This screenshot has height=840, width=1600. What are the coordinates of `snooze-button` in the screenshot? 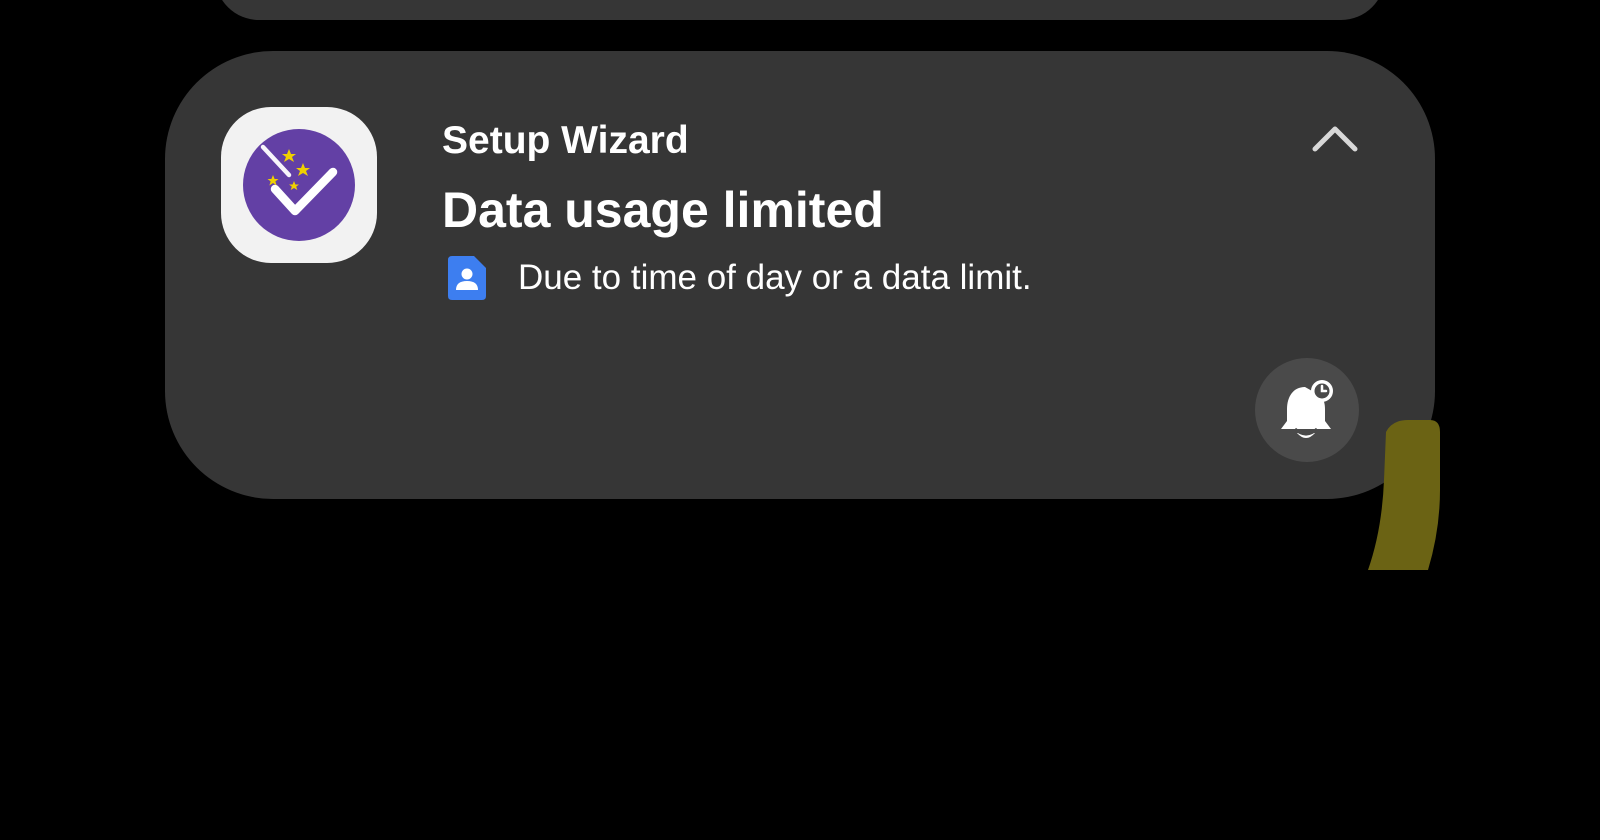 It's located at (1307, 410).